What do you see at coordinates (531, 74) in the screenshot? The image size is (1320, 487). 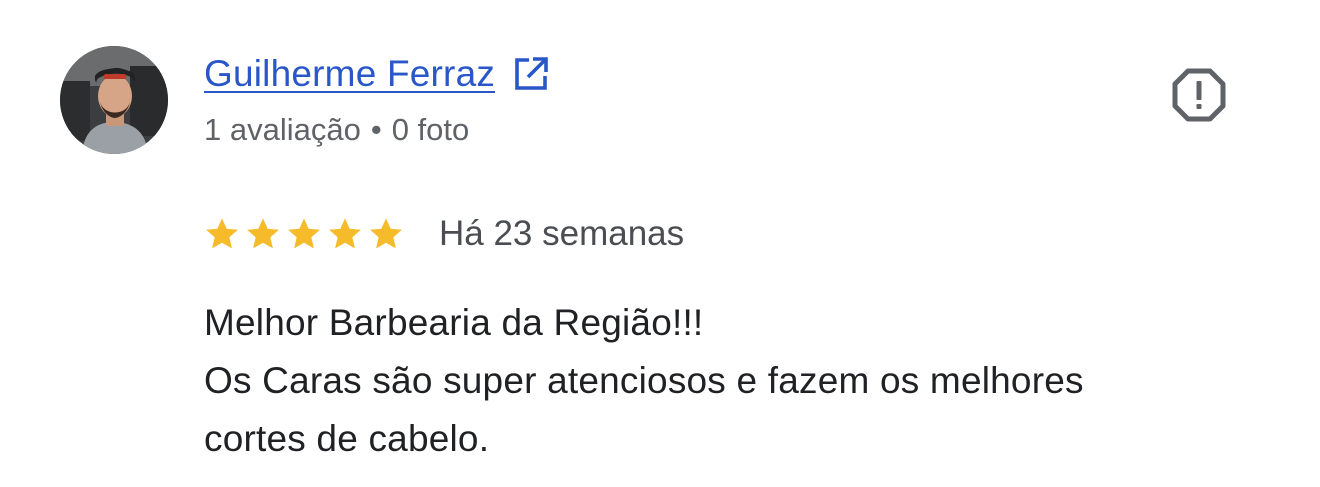 I see `open-in-new-icon` at bounding box center [531, 74].